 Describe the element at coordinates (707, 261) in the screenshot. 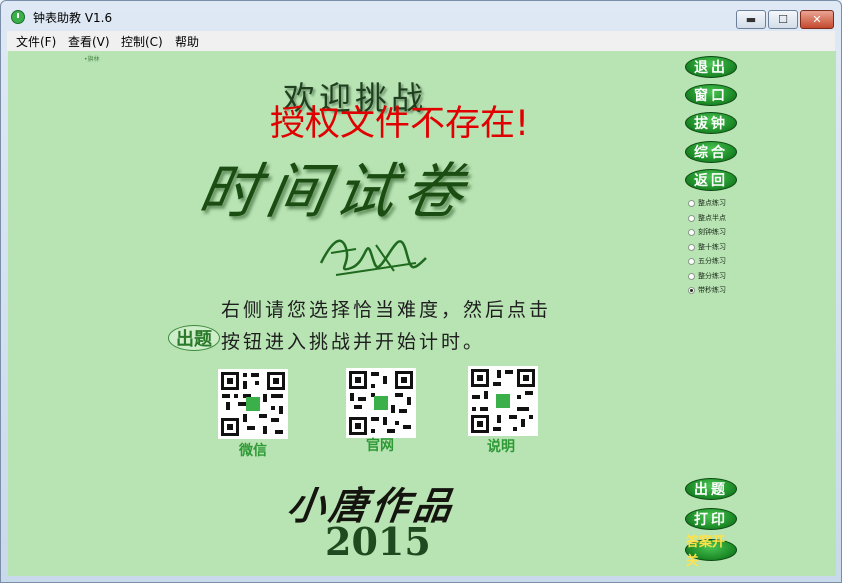

I see `difficulty-option-five-minutes: 五分练习` at that location.